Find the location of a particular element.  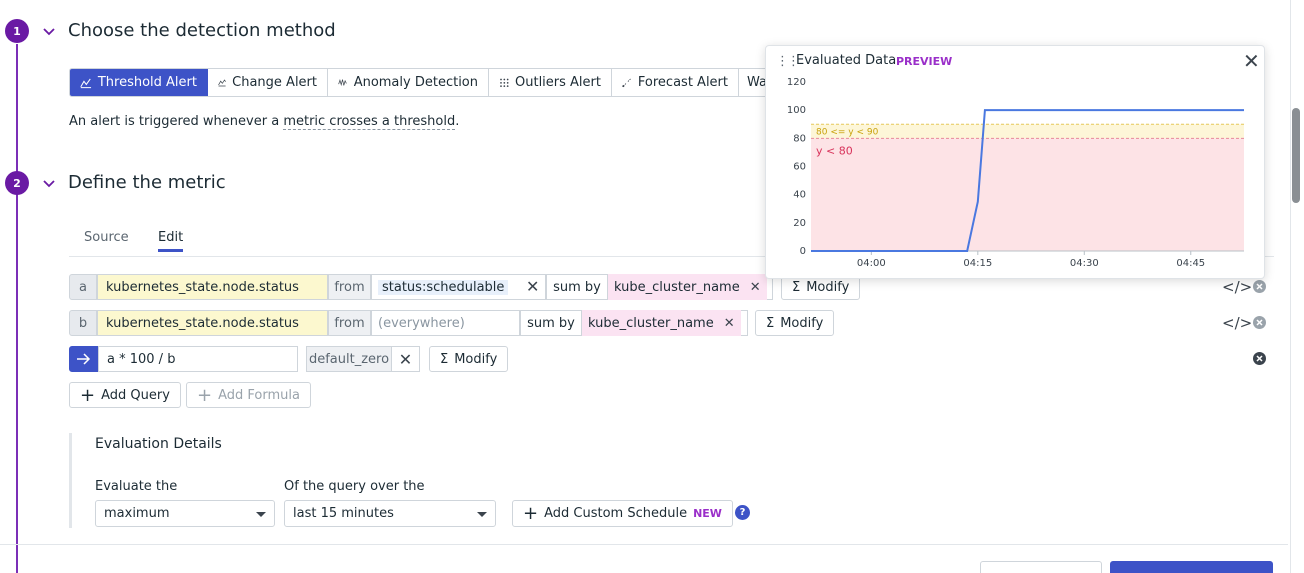

step-title-metric: Define the metric is located at coordinates (147, 182).